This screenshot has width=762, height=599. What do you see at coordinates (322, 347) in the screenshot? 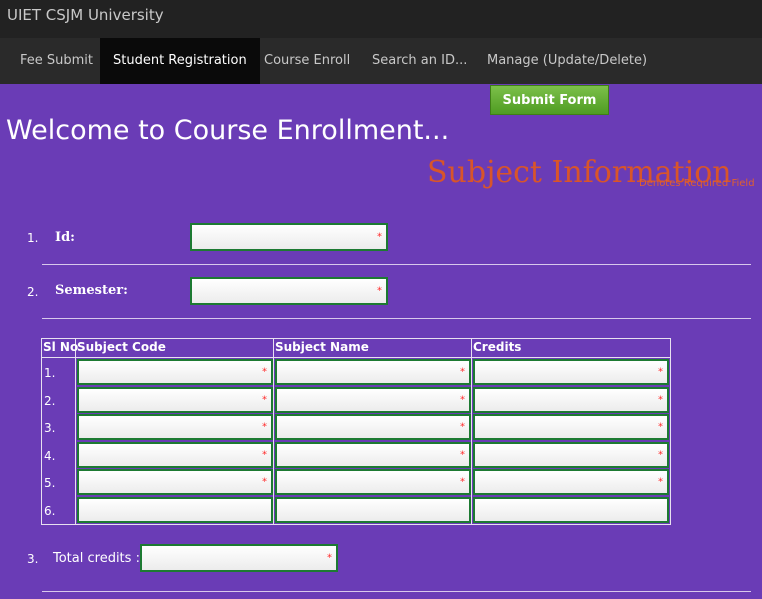
I see `header-subject-name: Subject Name` at bounding box center [322, 347].